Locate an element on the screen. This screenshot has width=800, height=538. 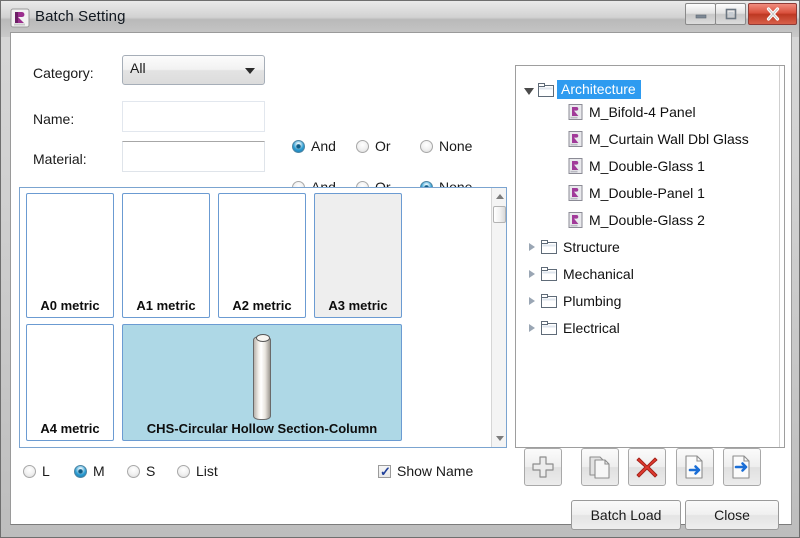
window-controls is located at coordinates (741, 15).